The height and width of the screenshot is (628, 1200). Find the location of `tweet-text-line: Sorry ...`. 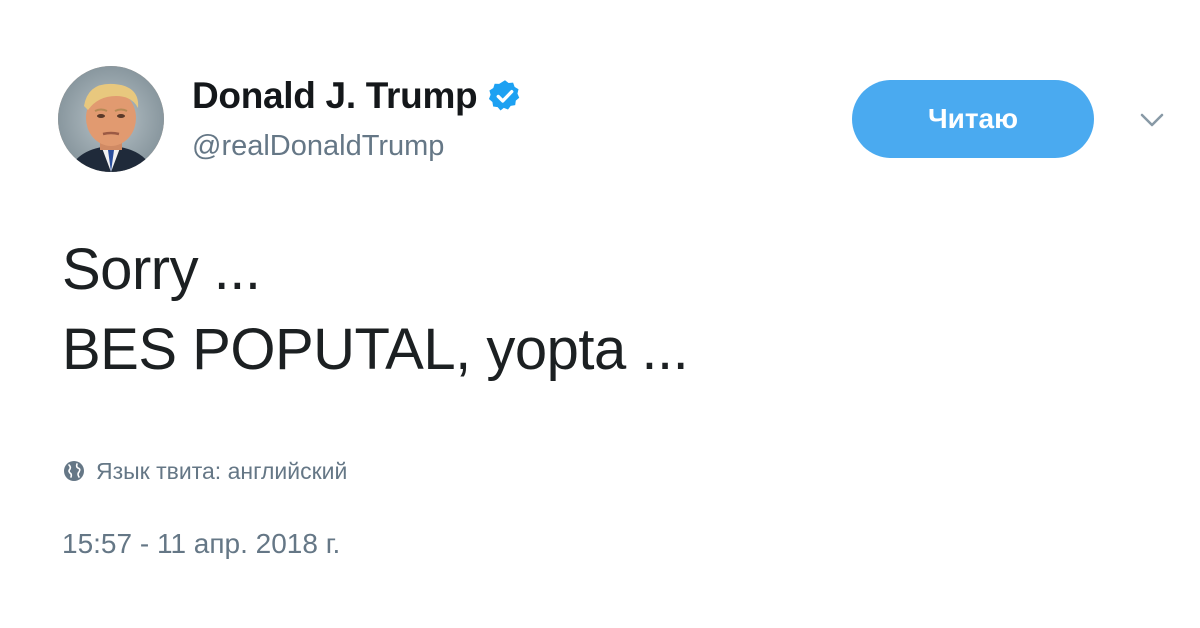

tweet-text-line: Sorry ... is located at coordinates (161, 269).